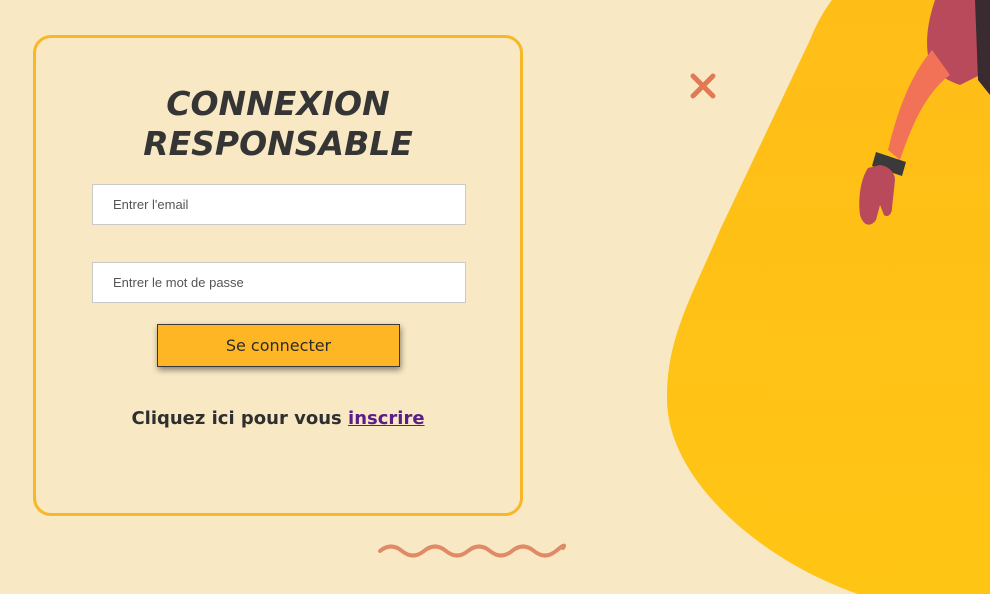  I want to click on illustration-figure, so click(924, 112).